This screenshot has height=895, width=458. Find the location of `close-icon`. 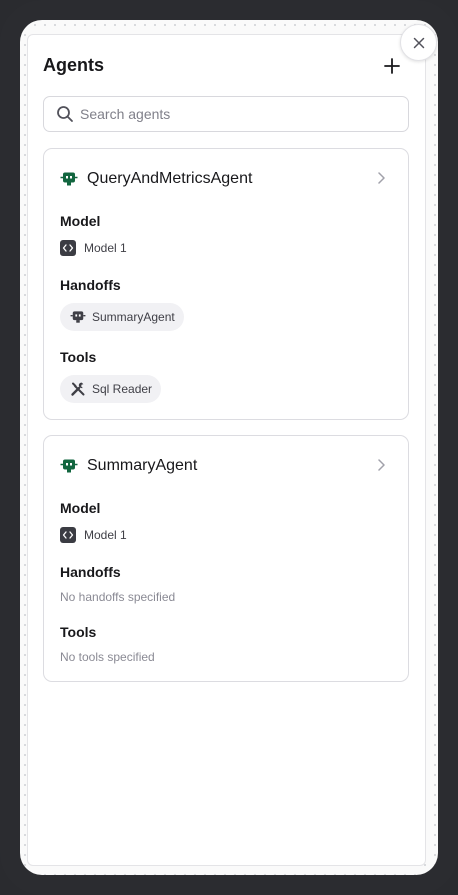

close-icon is located at coordinates (418, 42).